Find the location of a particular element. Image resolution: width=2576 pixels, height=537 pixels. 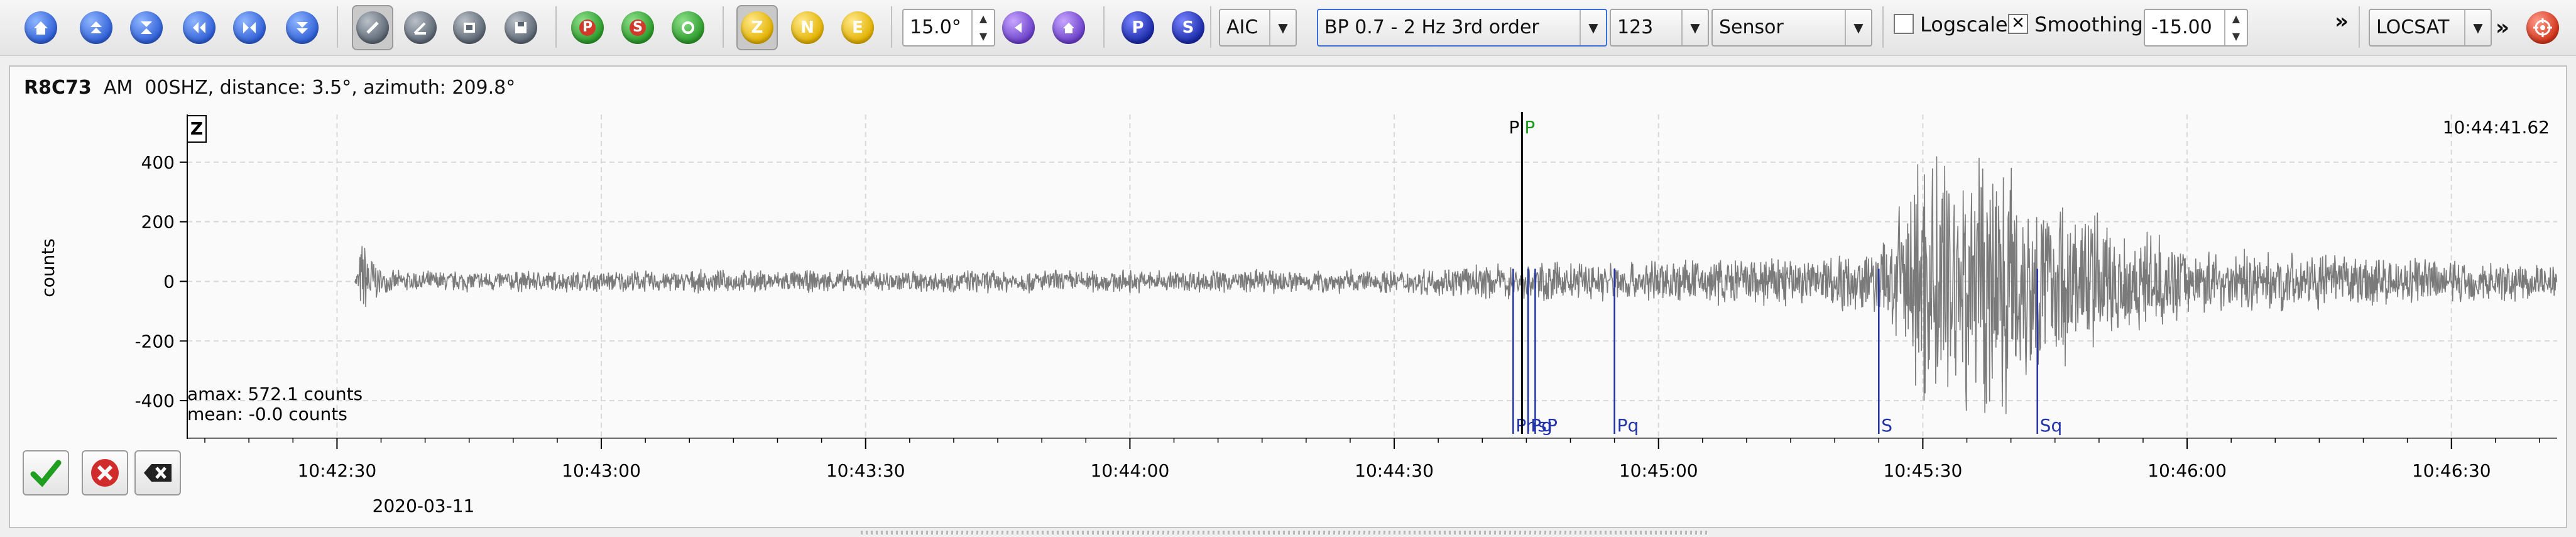

x-tick-label: 10:45:00 is located at coordinates (1659, 471).